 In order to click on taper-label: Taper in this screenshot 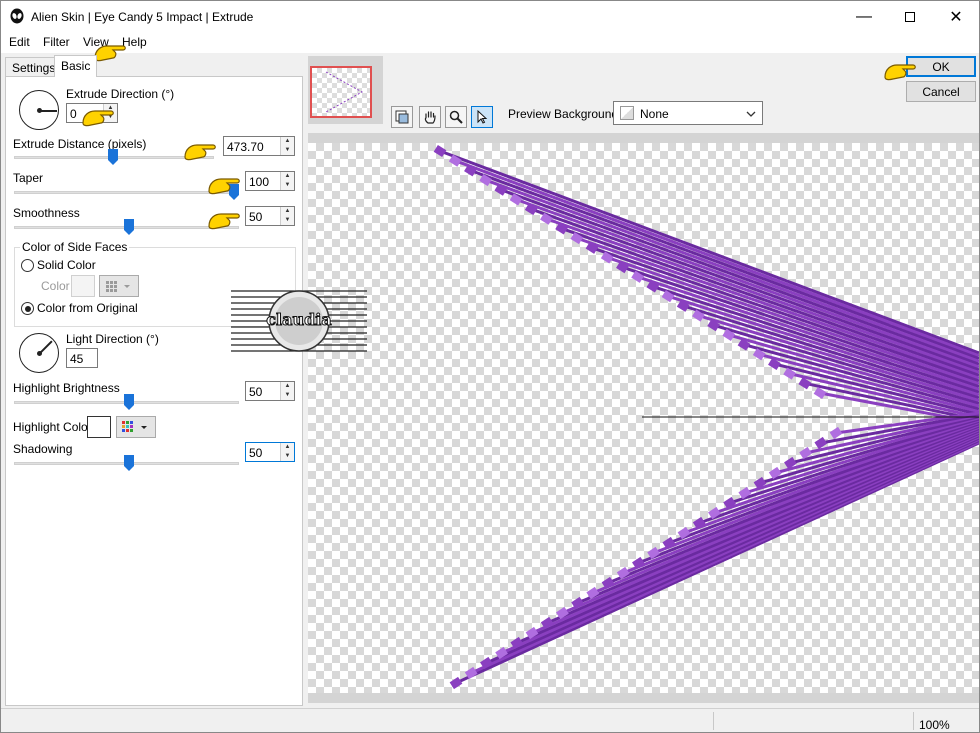, I will do `click(28, 178)`.